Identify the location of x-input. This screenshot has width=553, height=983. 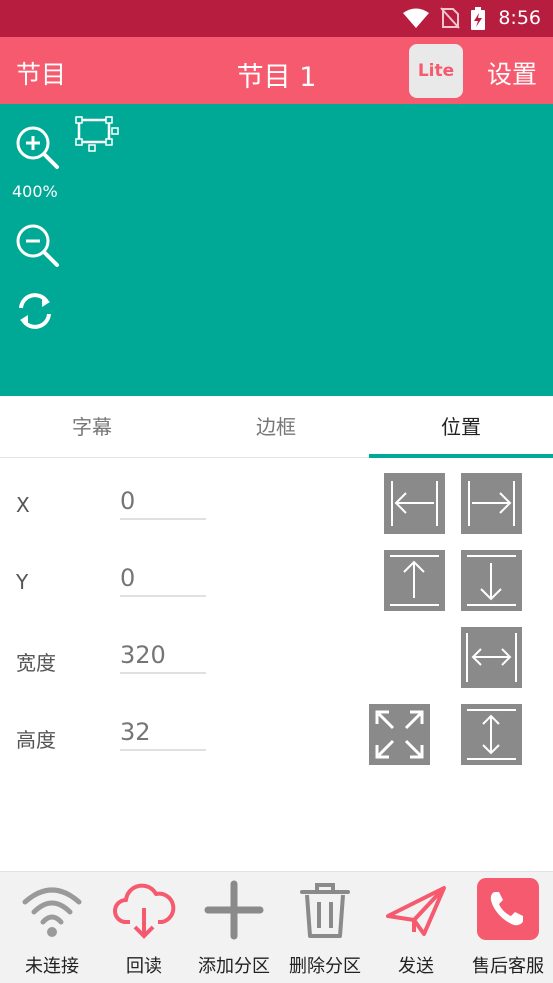
(163, 502).